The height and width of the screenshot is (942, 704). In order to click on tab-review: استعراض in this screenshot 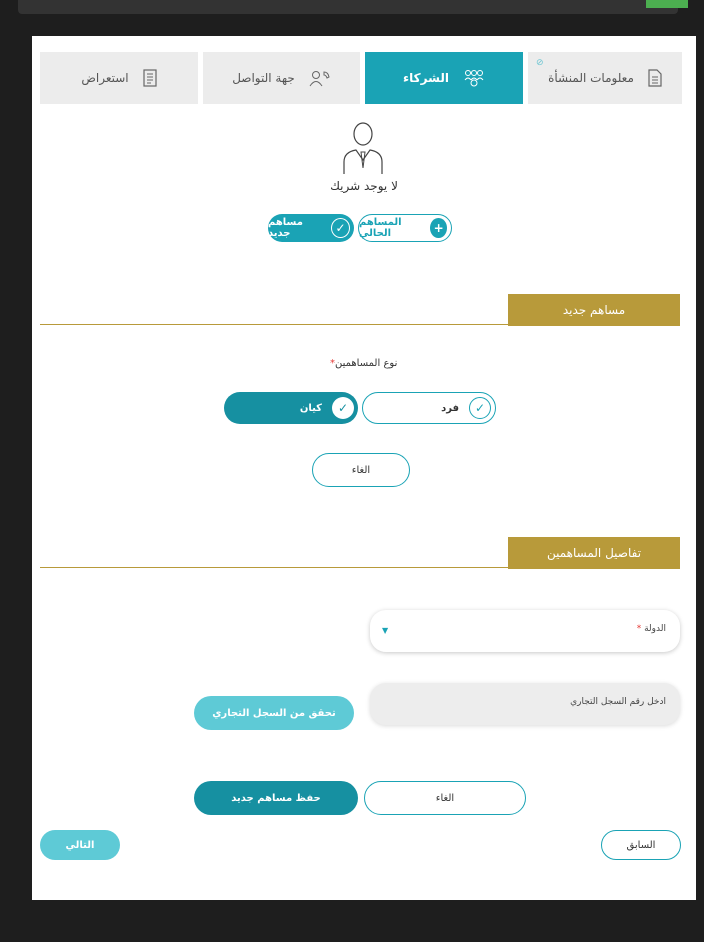, I will do `click(119, 78)`.